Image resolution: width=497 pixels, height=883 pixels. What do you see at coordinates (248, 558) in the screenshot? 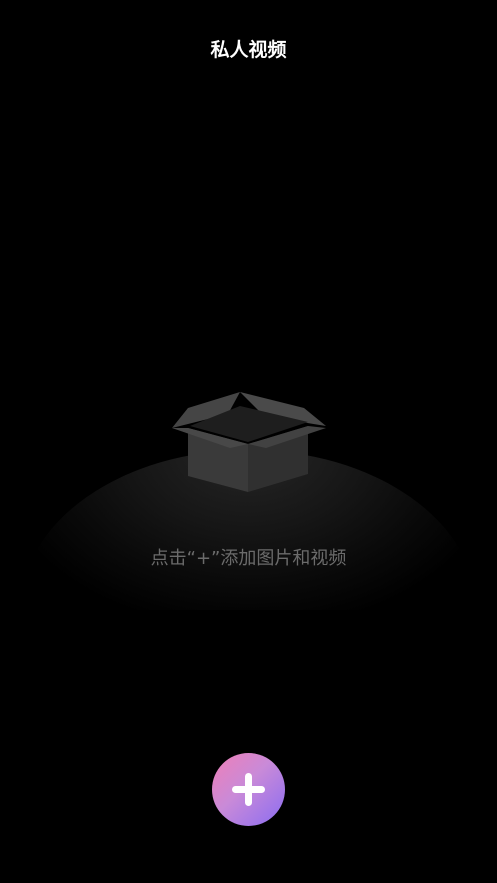
I see `empty-hint-text: 点击“+”添加图片和视频` at bounding box center [248, 558].